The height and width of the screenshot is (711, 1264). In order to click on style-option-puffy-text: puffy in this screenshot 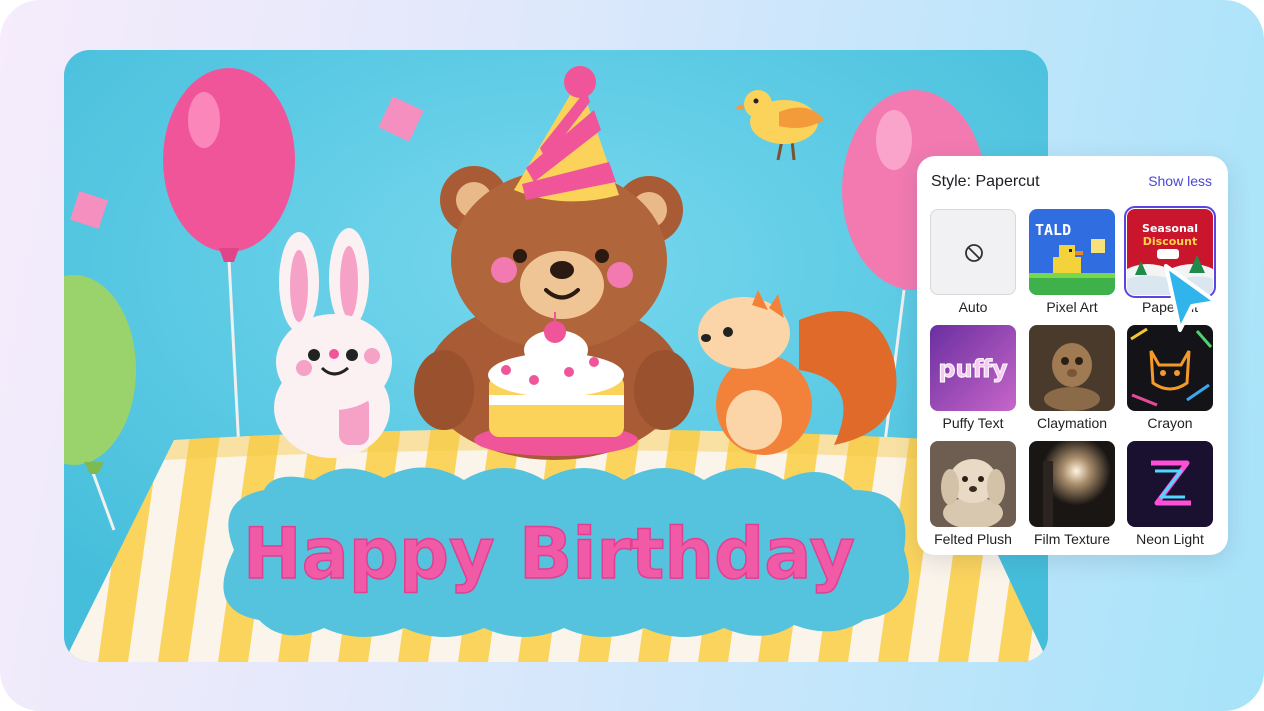, I will do `click(973, 368)`.